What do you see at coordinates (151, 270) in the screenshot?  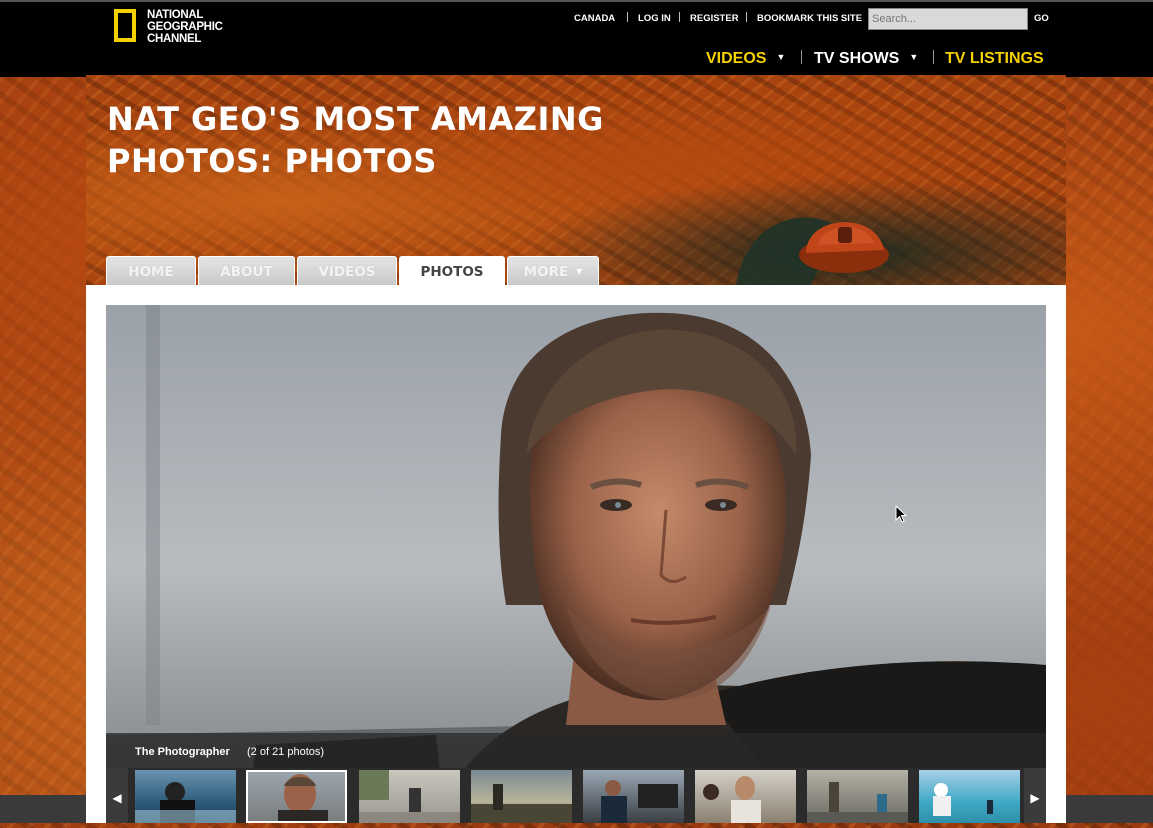 I see `tab-home: HOME` at bounding box center [151, 270].